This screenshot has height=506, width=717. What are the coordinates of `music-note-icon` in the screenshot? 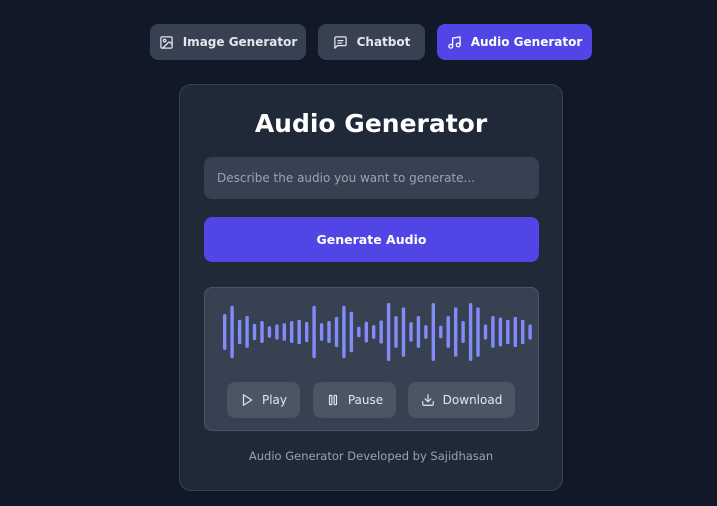 It's located at (454, 42).